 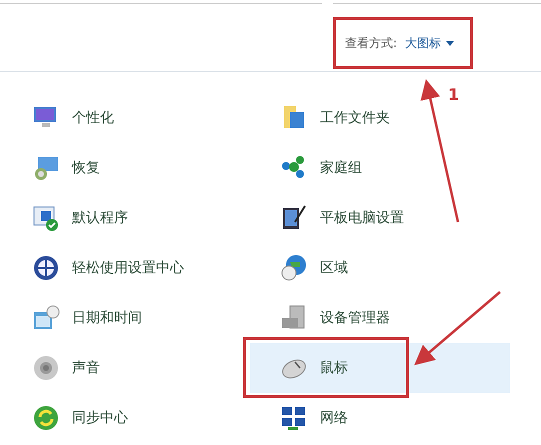 I want to click on control-panel-item: 日期和时间, so click(x=74, y=318).